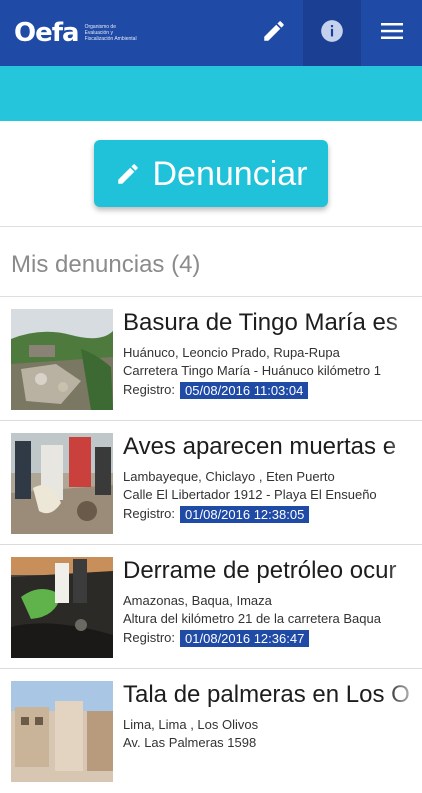 This screenshot has height=793, width=422. I want to click on denuncia-location: Amazonas, Baqua, Imaza, so click(197, 600).